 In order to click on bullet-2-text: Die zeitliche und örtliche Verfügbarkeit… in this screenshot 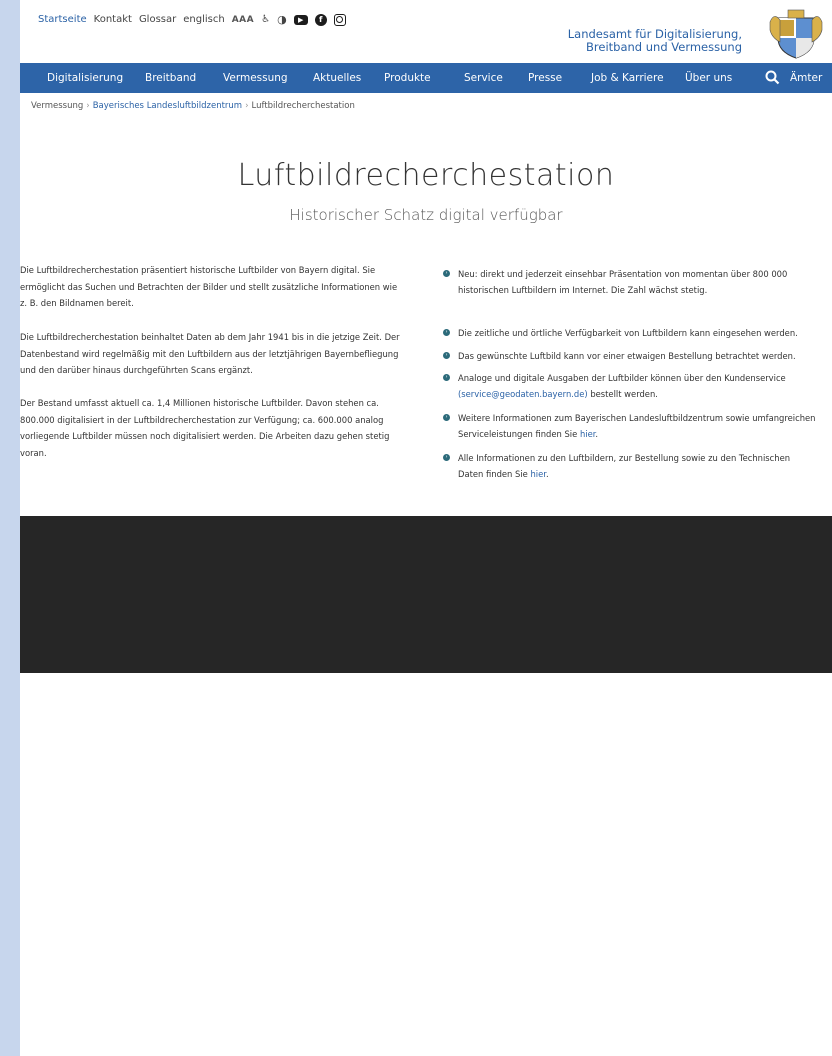, I will do `click(628, 333)`.